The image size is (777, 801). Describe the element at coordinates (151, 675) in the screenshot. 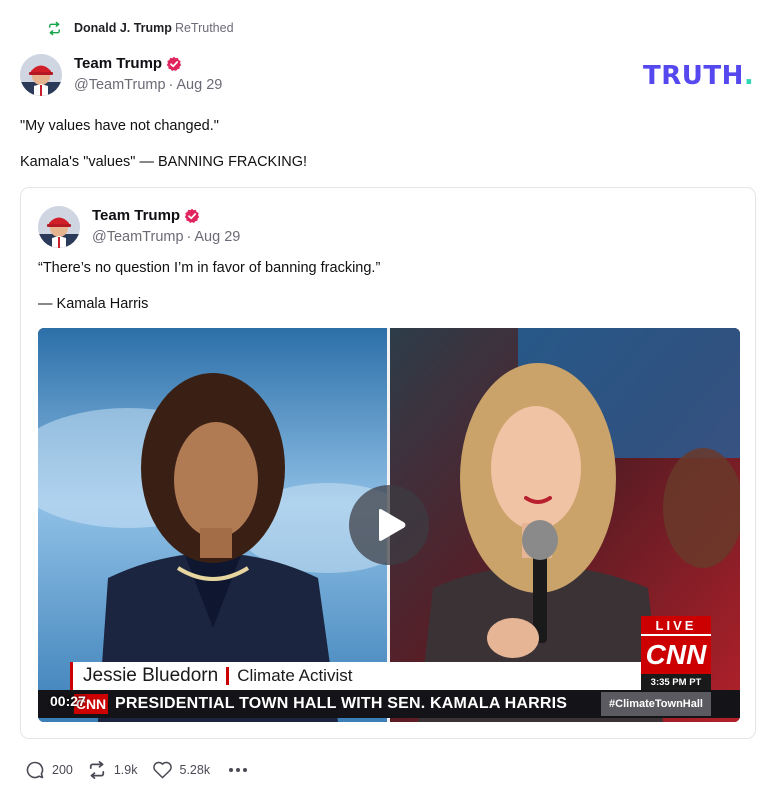

I see `caption-name: Jessie Bluedorn` at that location.